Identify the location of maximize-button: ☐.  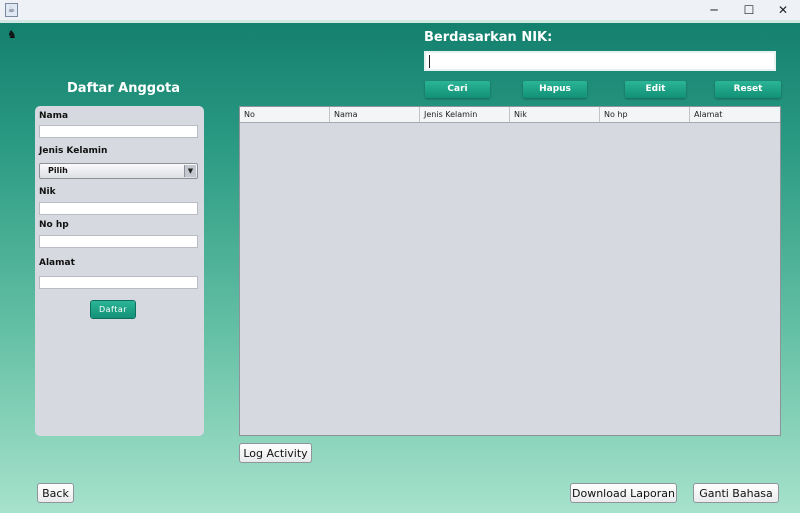
(749, 10).